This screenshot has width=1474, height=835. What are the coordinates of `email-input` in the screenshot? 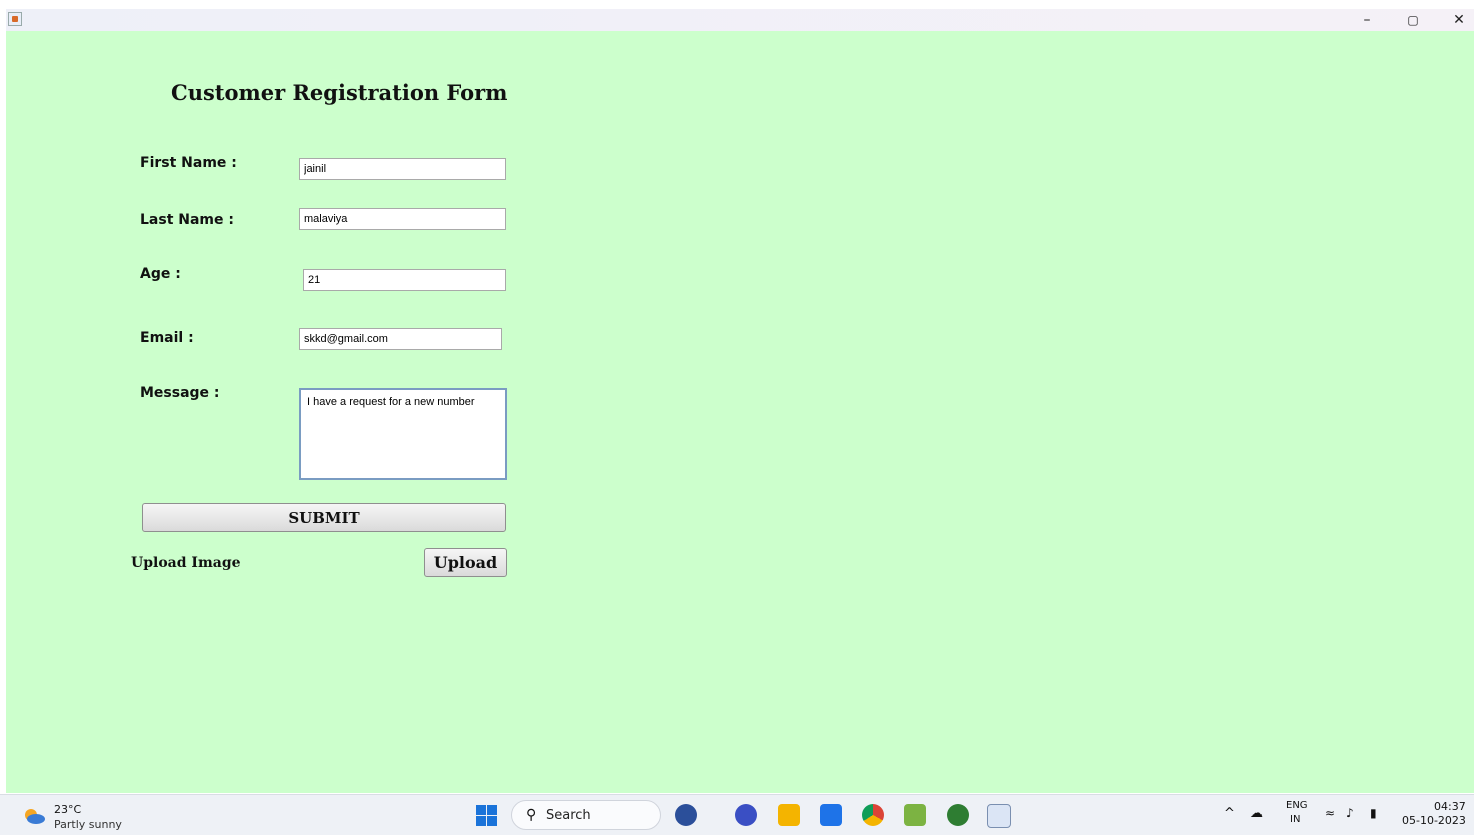 It's located at (400, 339).